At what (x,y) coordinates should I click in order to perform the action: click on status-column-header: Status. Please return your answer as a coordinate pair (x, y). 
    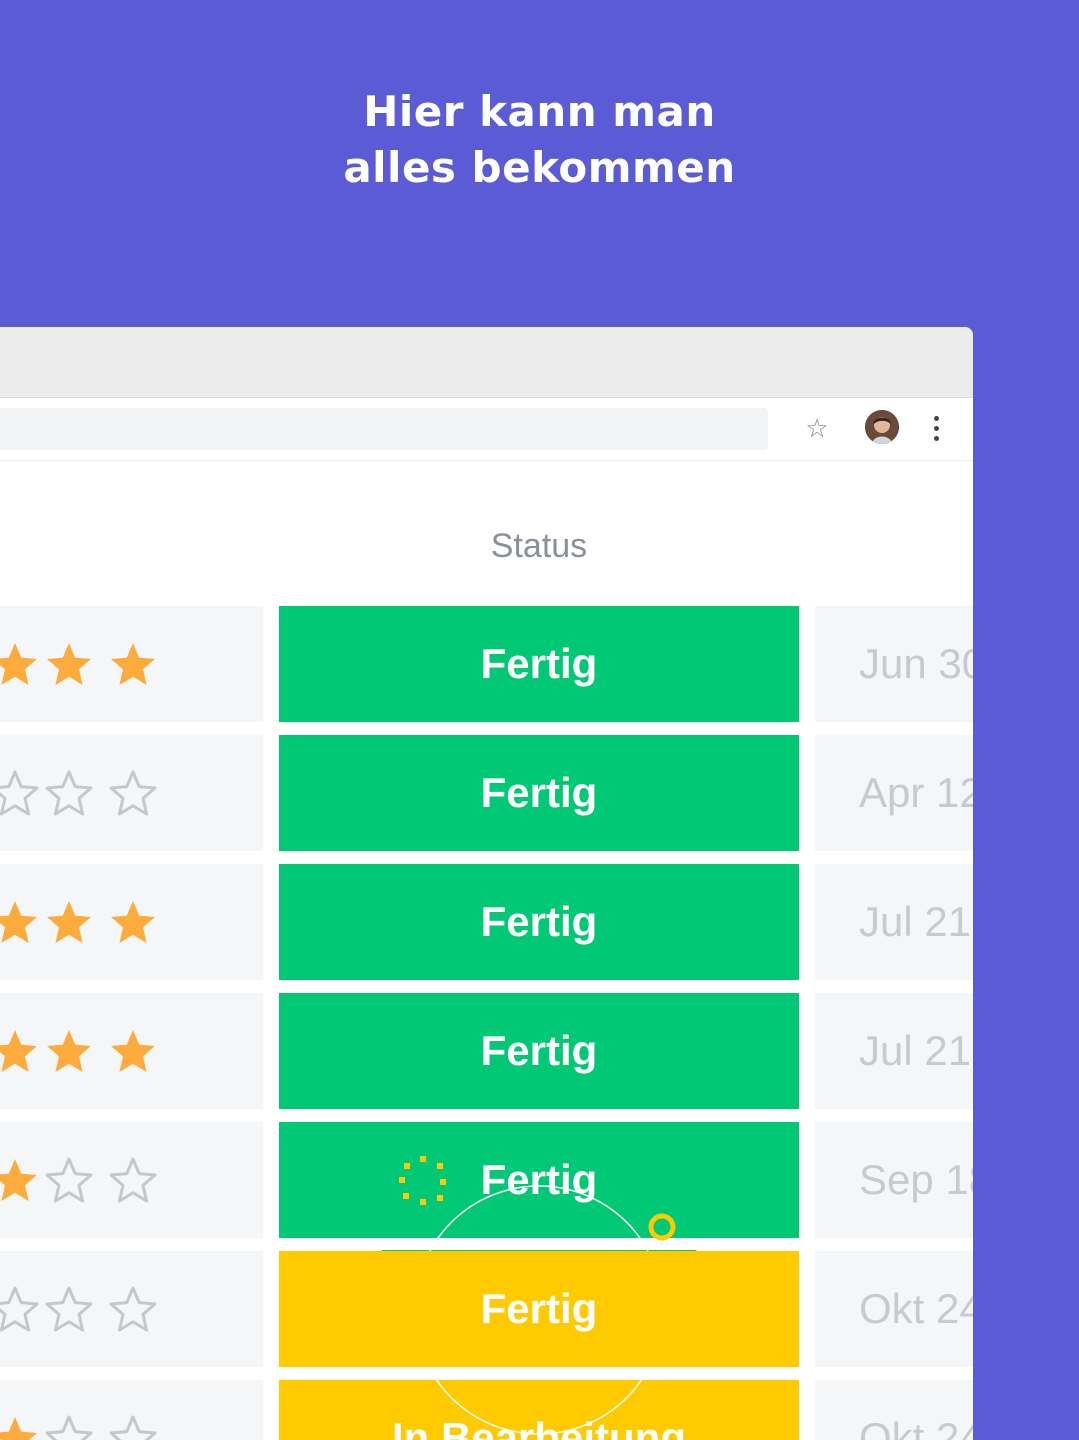
    Looking at the image, I should click on (539, 546).